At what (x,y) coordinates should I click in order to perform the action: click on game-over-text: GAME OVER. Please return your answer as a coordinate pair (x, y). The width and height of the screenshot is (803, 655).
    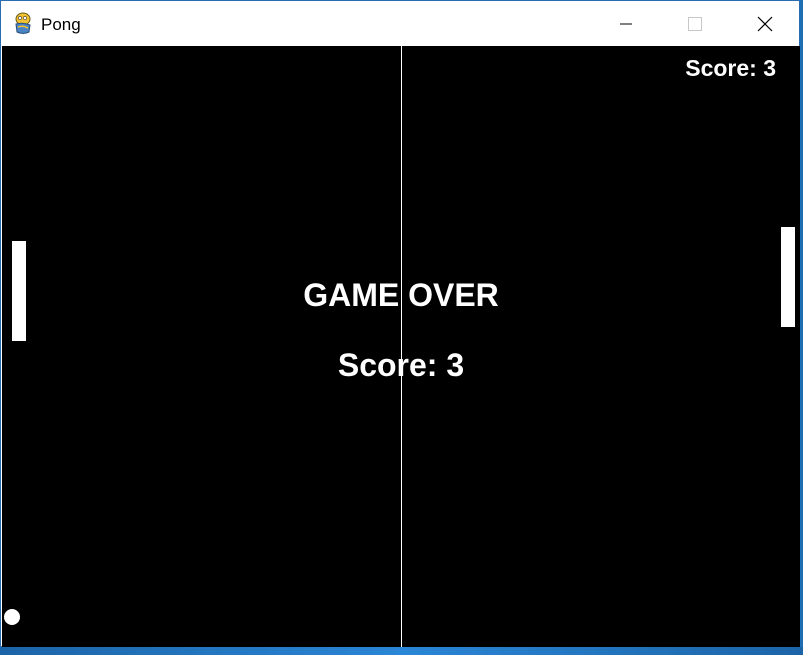
    Looking at the image, I should click on (401, 295).